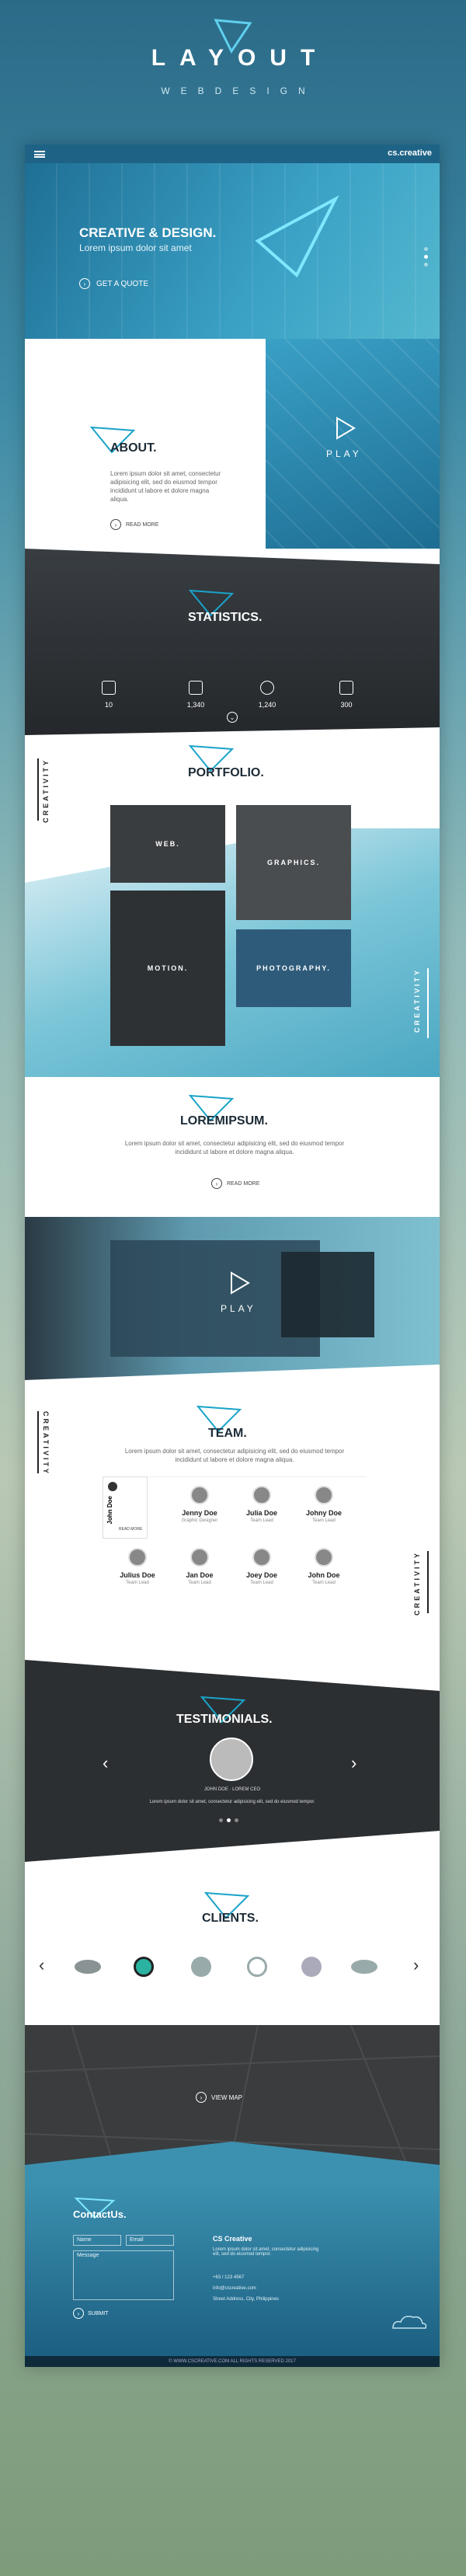 This screenshot has width=466, height=2576. What do you see at coordinates (39, 154) in the screenshot?
I see `hamburger-menu-icon` at bounding box center [39, 154].